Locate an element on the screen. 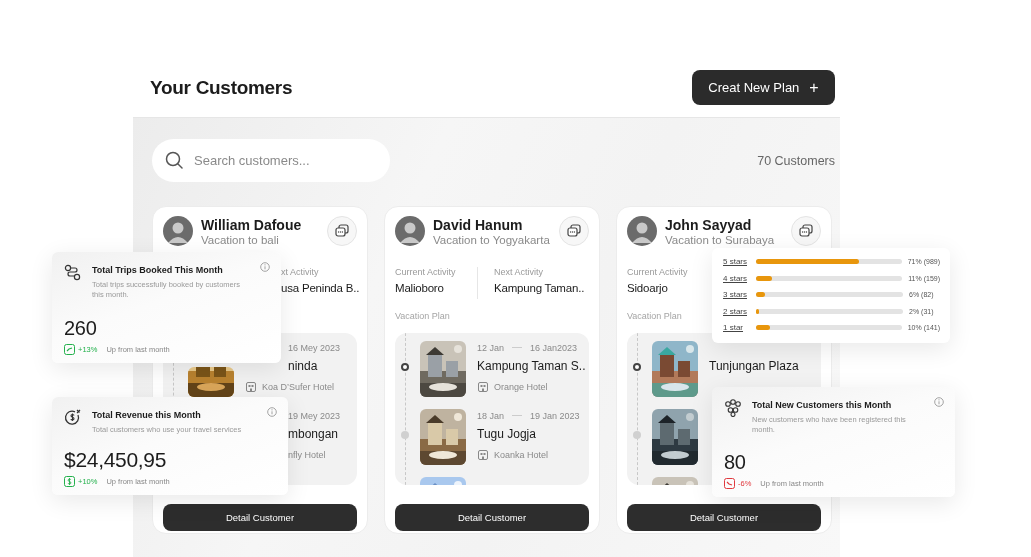 Image resolution: width=1031 pixels, height=557 pixels. stat-value: 260 is located at coordinates (81, 328).